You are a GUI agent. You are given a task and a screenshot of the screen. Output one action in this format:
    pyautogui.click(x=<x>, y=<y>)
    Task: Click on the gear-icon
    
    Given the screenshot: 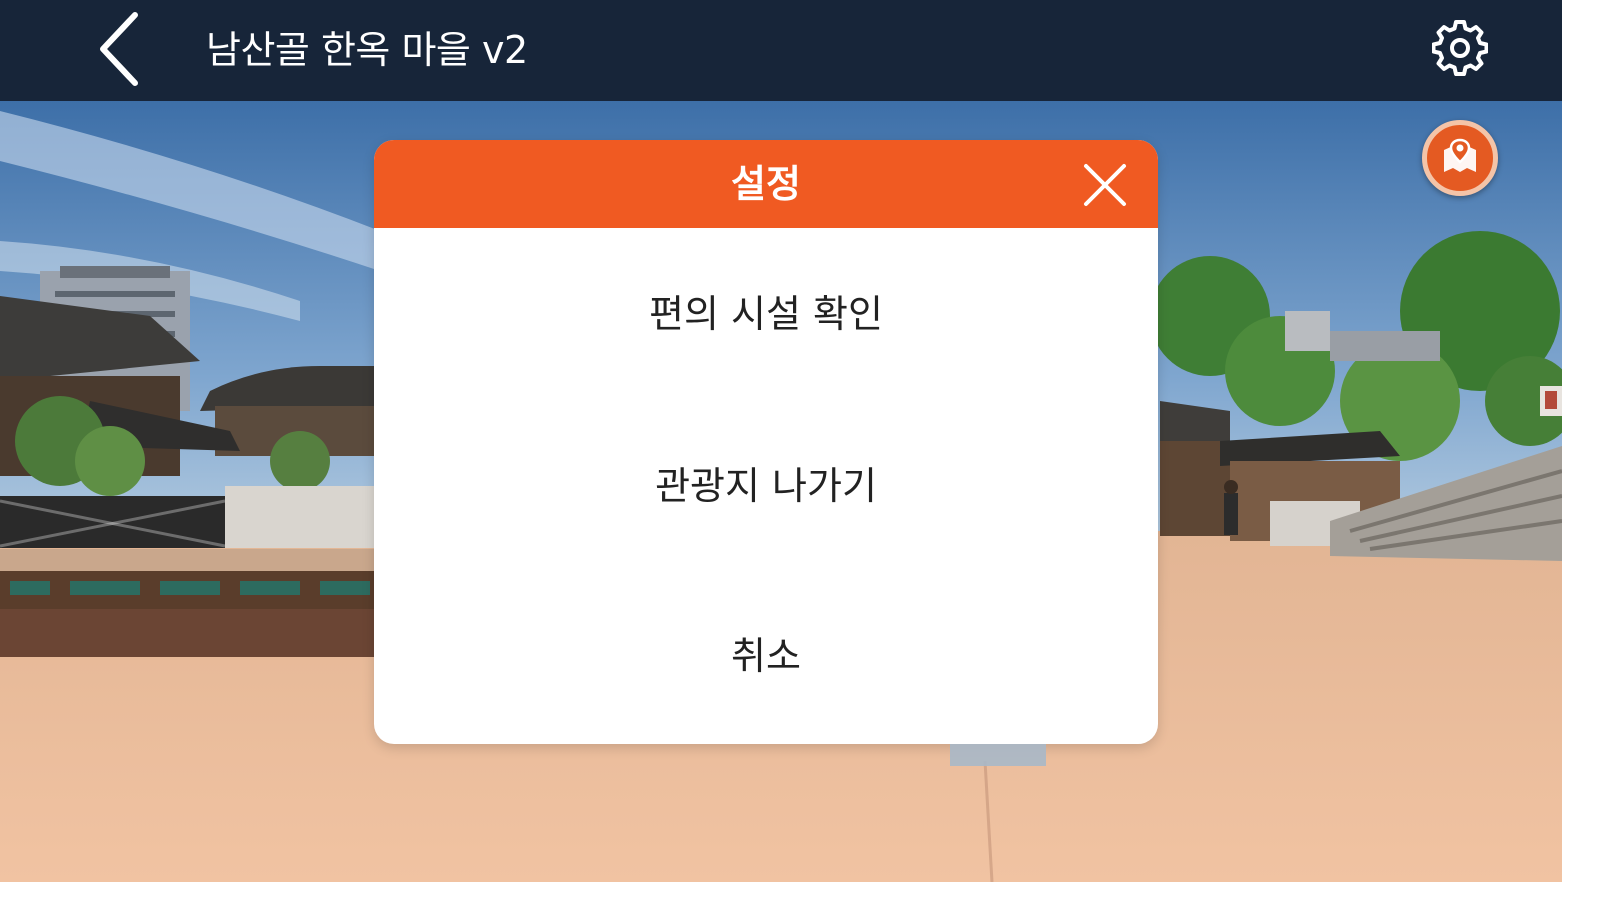 What is the action you would take?
    pyautogui.click(x=1460, y=50)
    